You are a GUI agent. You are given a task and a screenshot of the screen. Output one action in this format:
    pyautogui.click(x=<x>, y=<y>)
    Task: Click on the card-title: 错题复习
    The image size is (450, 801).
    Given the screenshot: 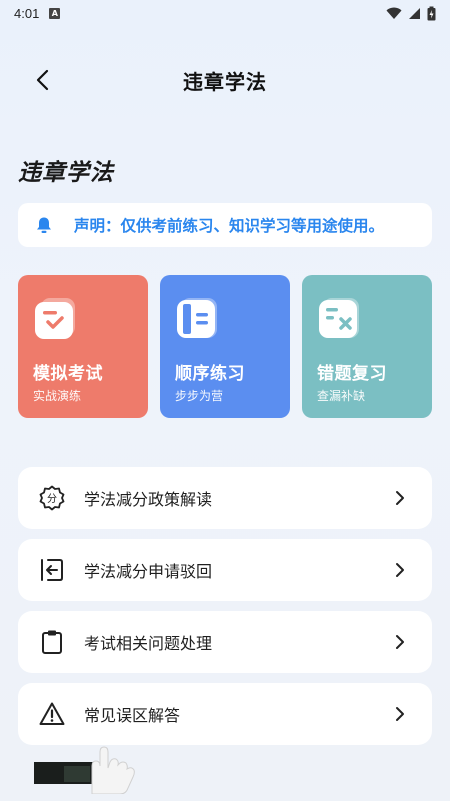 What is the action you would take?
    pyautogui.click(x=352, y=374)
    